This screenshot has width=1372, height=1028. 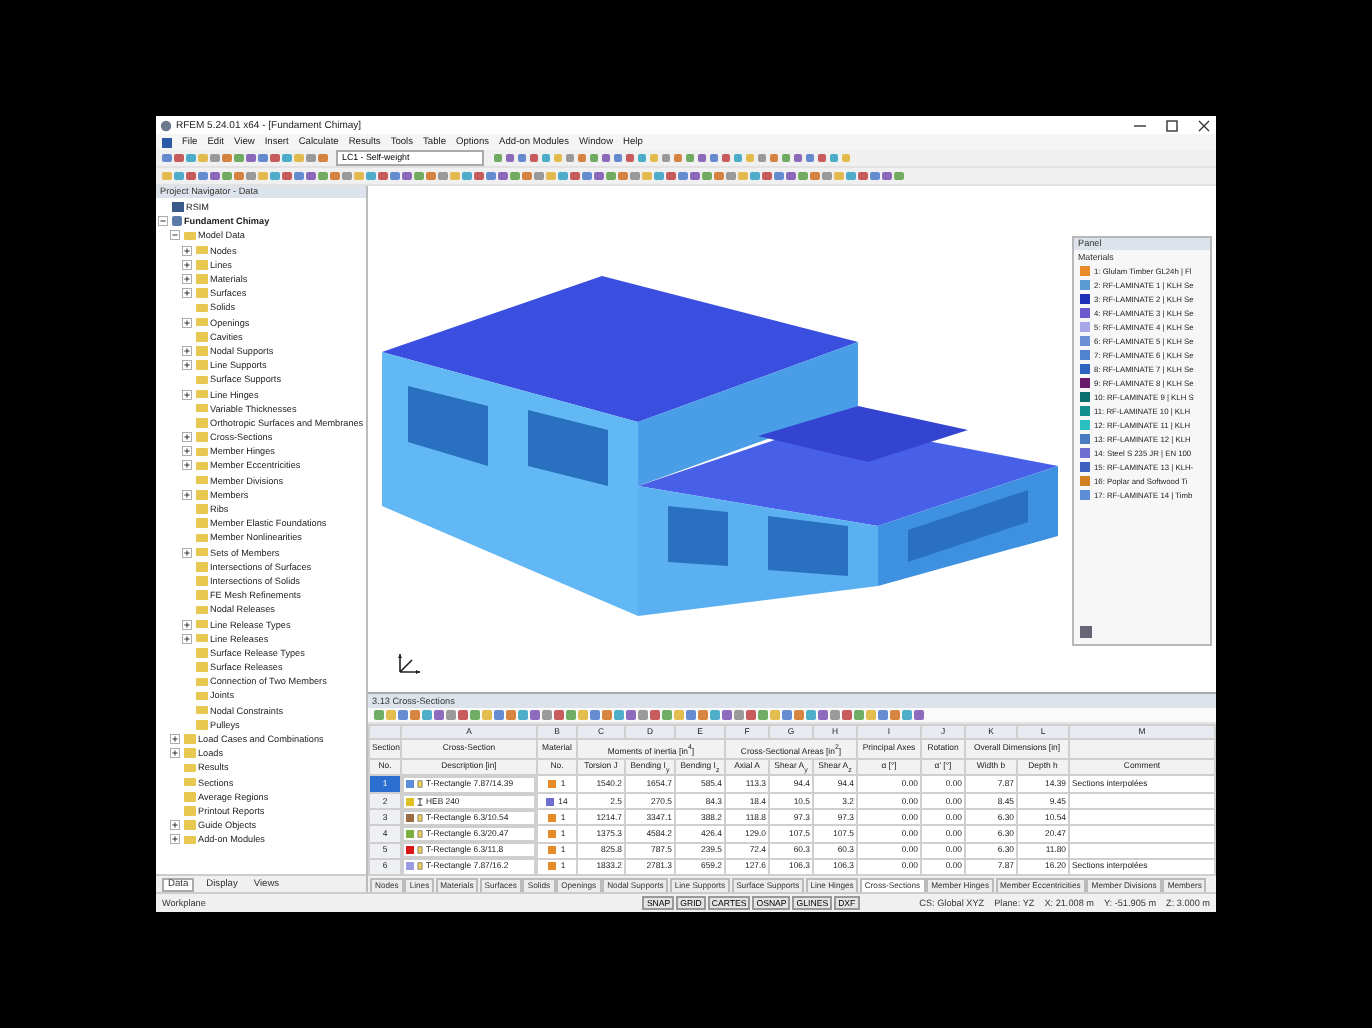 What do you see at coordinates (1172, 125) in the screenshot?
I see `maximize-icon` at bounding box center [1172, 125].